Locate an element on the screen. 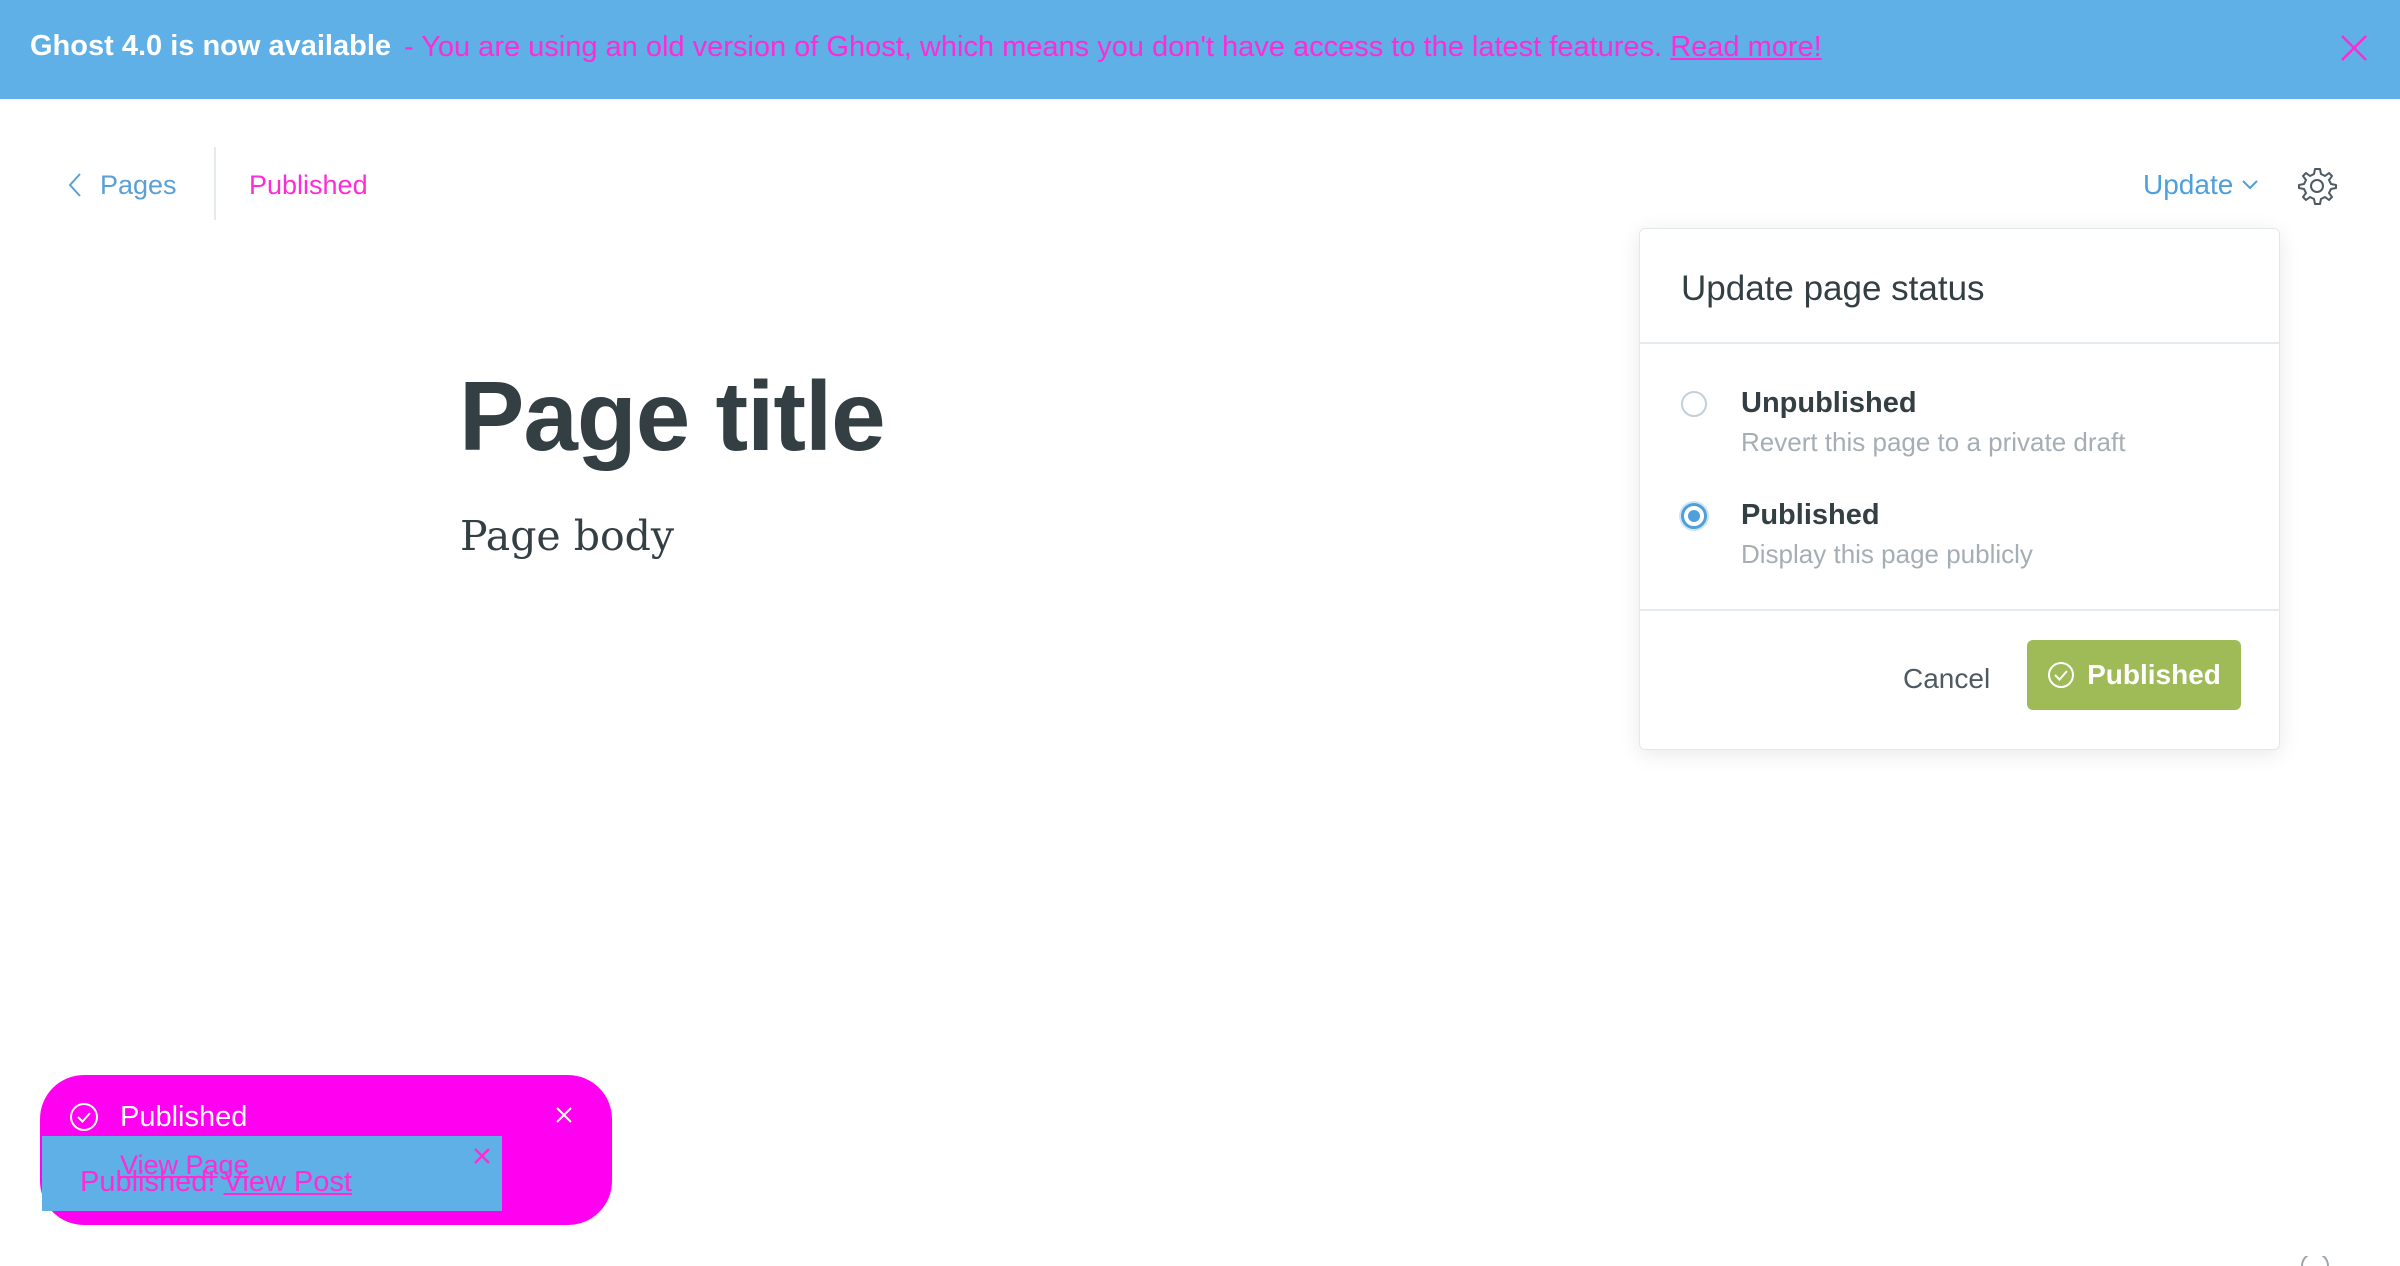 The height and width of the screenshot is (1266, 2400). page-status: Published is located at coordinates (308, 185).